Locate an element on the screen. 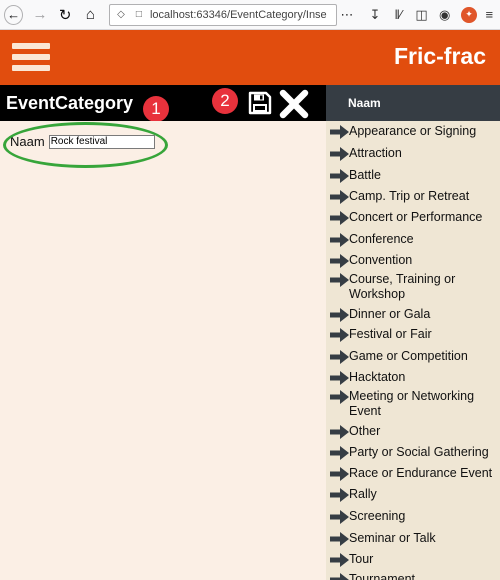  home-icon: ⌂ is located at coordinates (90, 15).